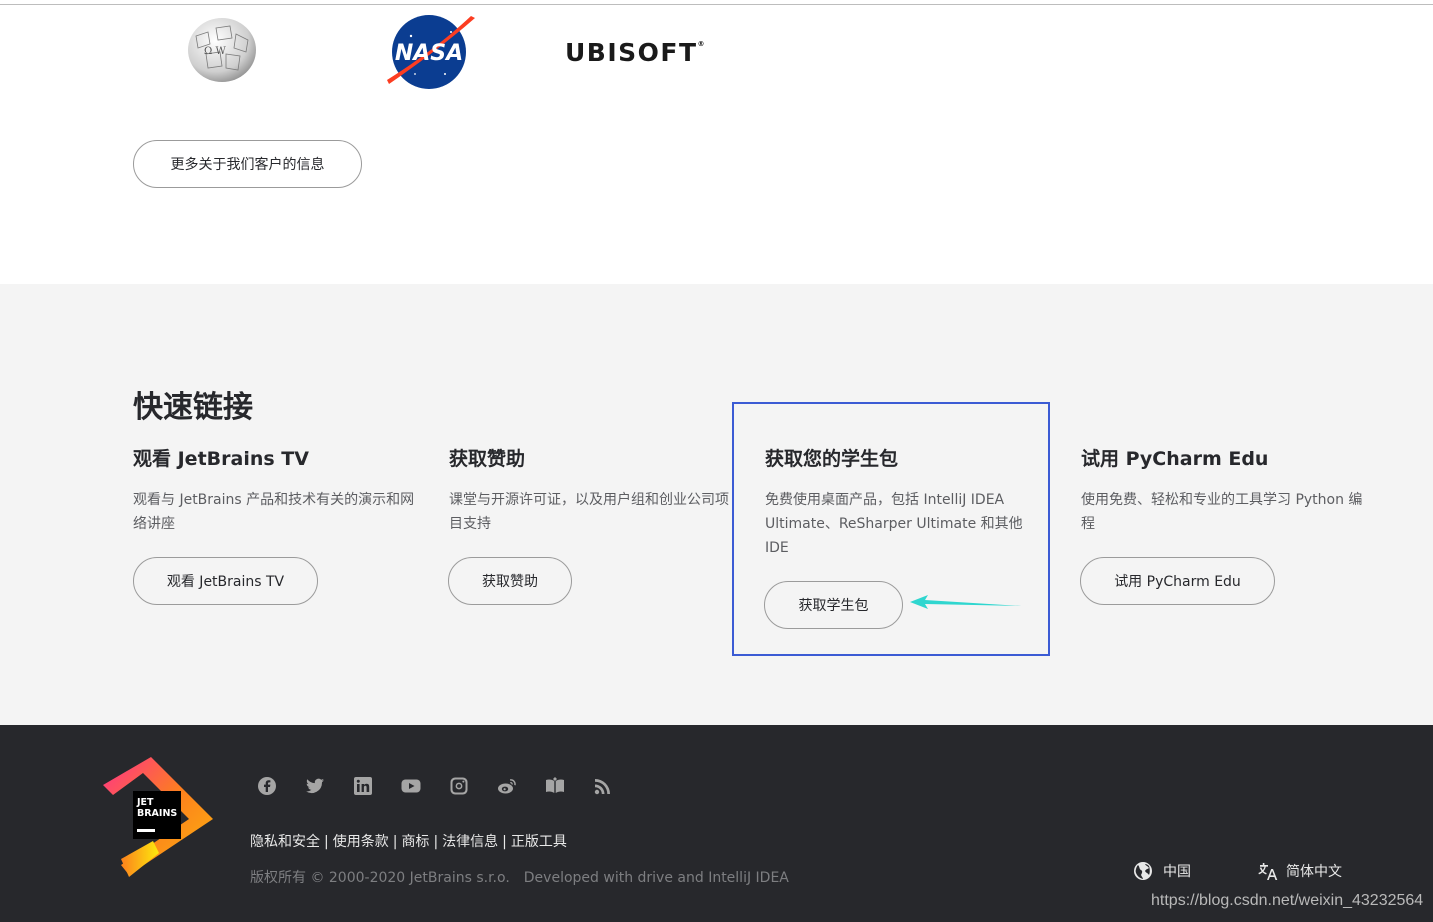  I want to click on svg-text: NASA, so click(429, 53).